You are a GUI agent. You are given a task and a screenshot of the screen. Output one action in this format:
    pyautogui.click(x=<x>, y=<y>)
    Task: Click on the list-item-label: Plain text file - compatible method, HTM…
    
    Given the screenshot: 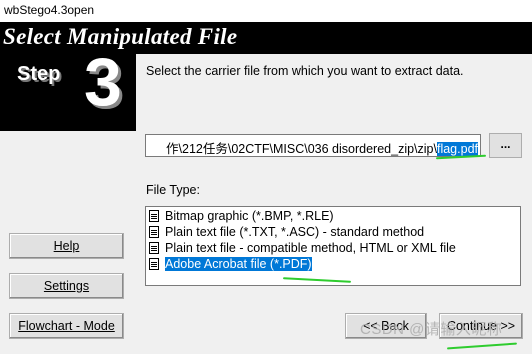 What is the action you would take?
    pyautogui.click(x=310, y=248)
    